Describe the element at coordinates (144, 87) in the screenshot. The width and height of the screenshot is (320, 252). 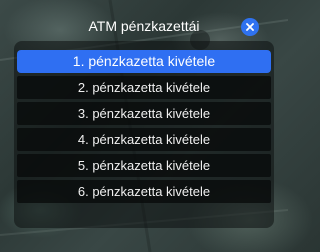
I see `menu-item-cassette-2: 2. pénzkazetta kivétele` at that location.